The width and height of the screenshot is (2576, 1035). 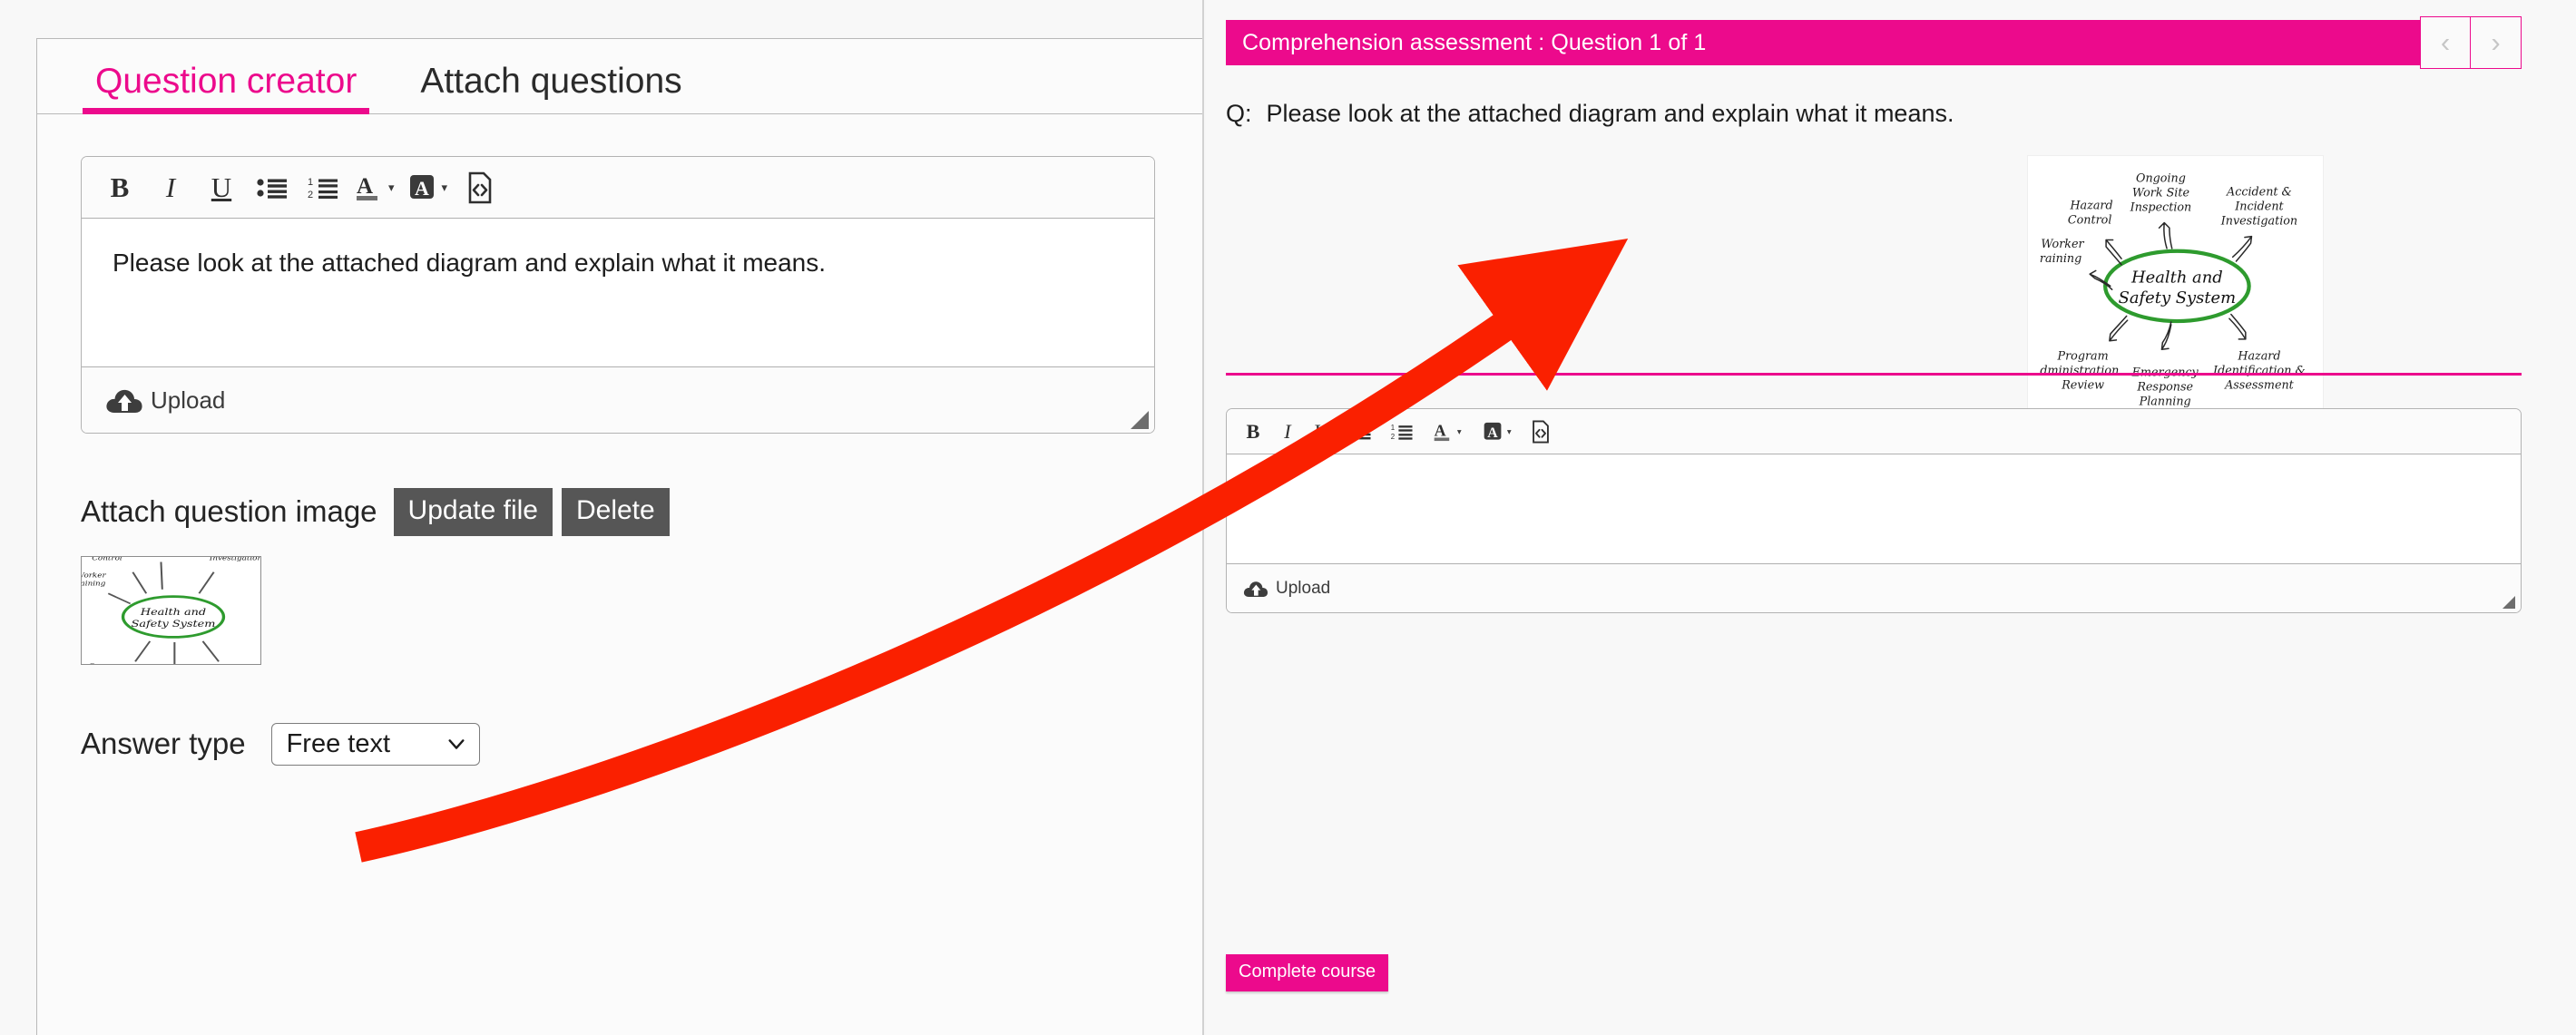 What do you see at coordinates (2161, 178) in the screenshot?
I see `svg-text: Ongoing` at bounding box center [2161, 178].